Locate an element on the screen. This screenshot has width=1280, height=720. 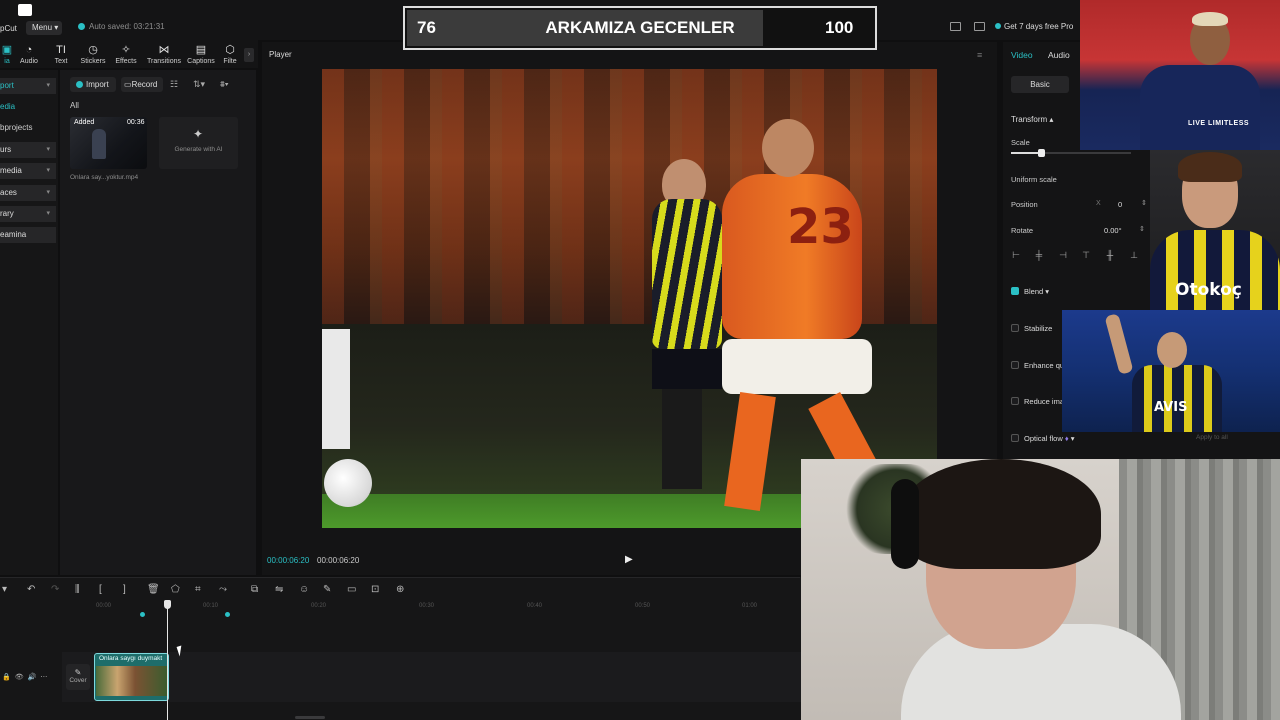
mirror-icon: ⇋ is located at coordinates (279, 589).